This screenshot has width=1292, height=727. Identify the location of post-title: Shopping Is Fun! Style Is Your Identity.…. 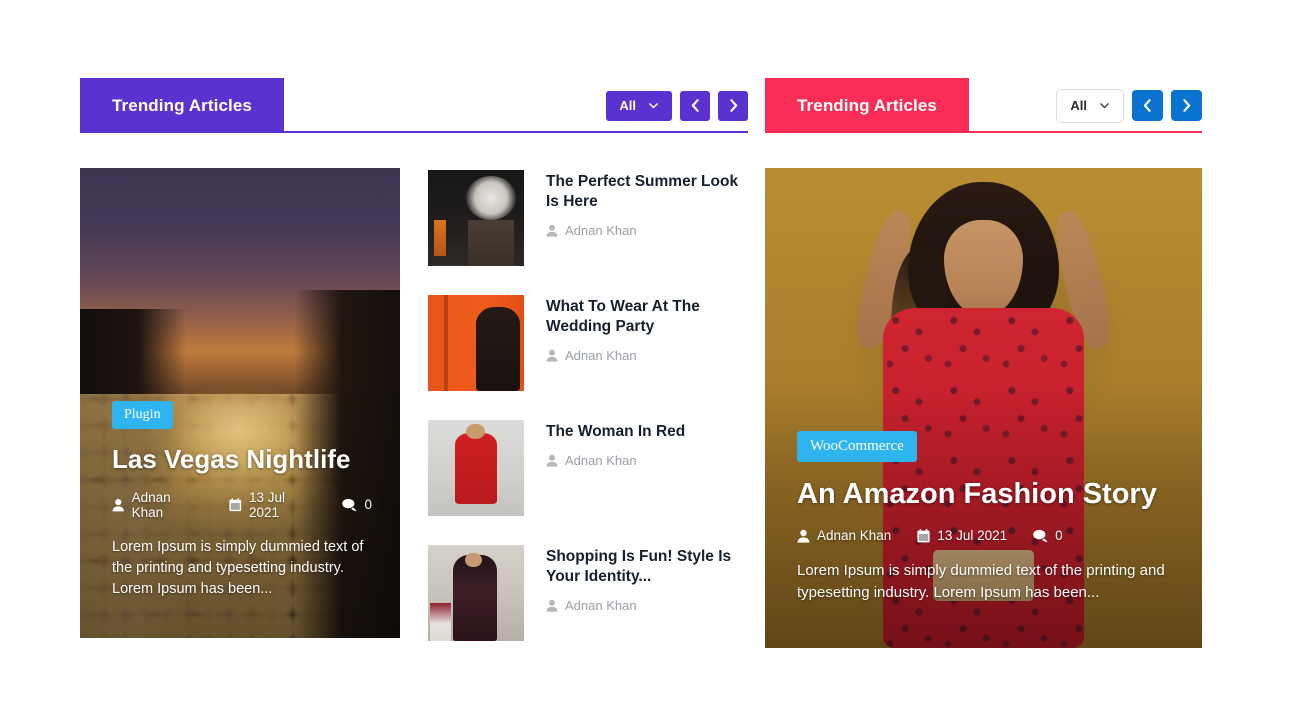
(639, 566).